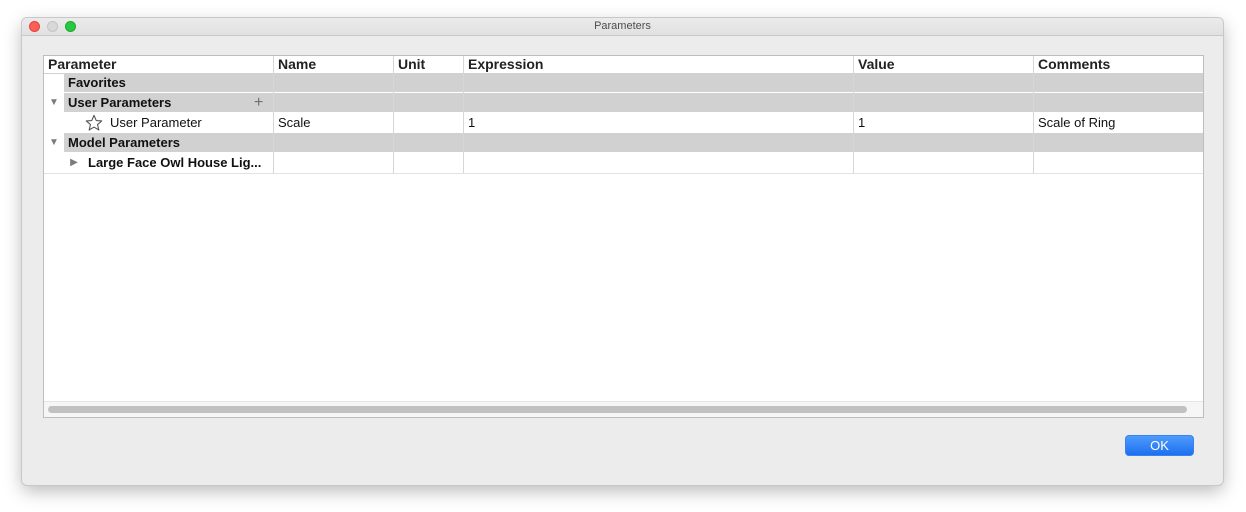 This screenshot has width=1246, height=512. I want to click on column-header-expression: Expression, so click(659, 64).